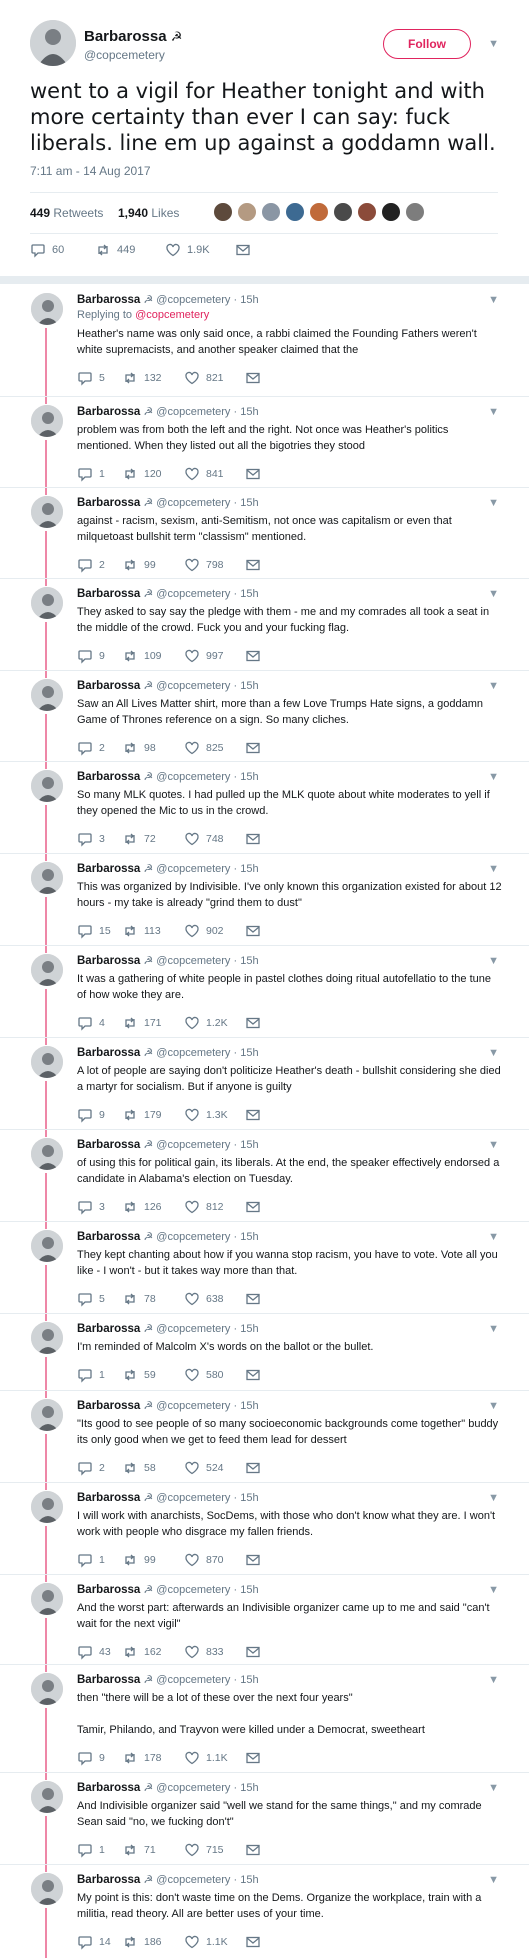 The image size is (529, 1958). Describe the element at coordinates (204, 748) in the screenshot. I see `like-button: 825` at that location.